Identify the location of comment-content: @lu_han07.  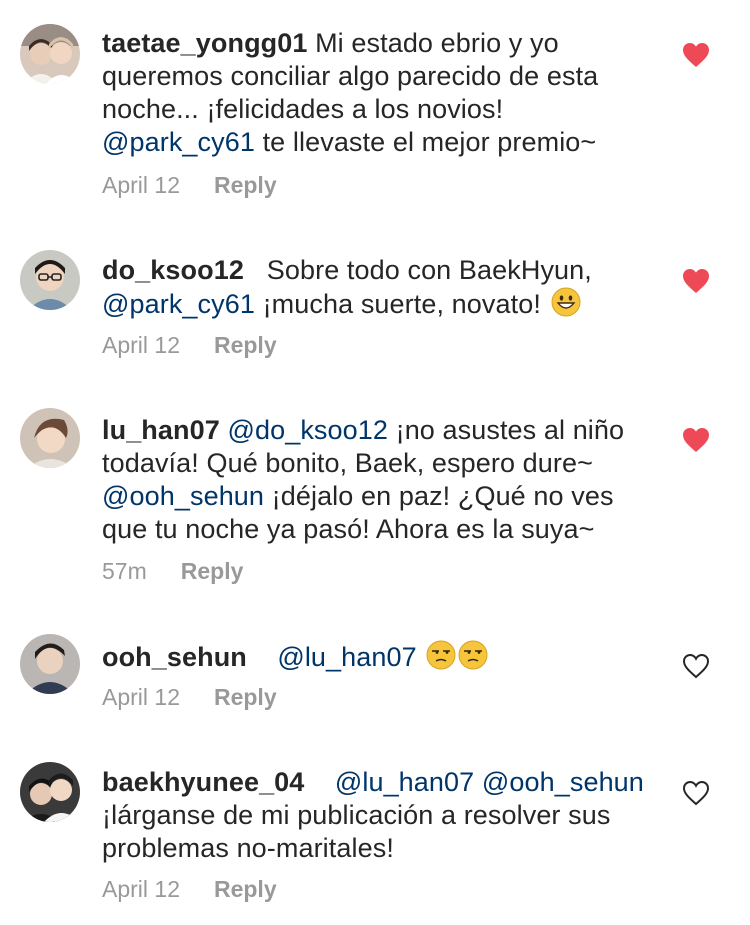
(372, 656).